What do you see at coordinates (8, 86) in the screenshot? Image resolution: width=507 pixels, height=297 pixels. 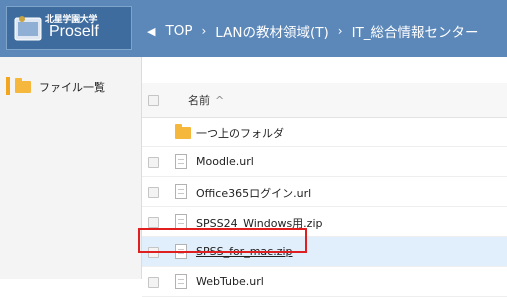 I see `active-indicator` at bounding box center [8, 86].